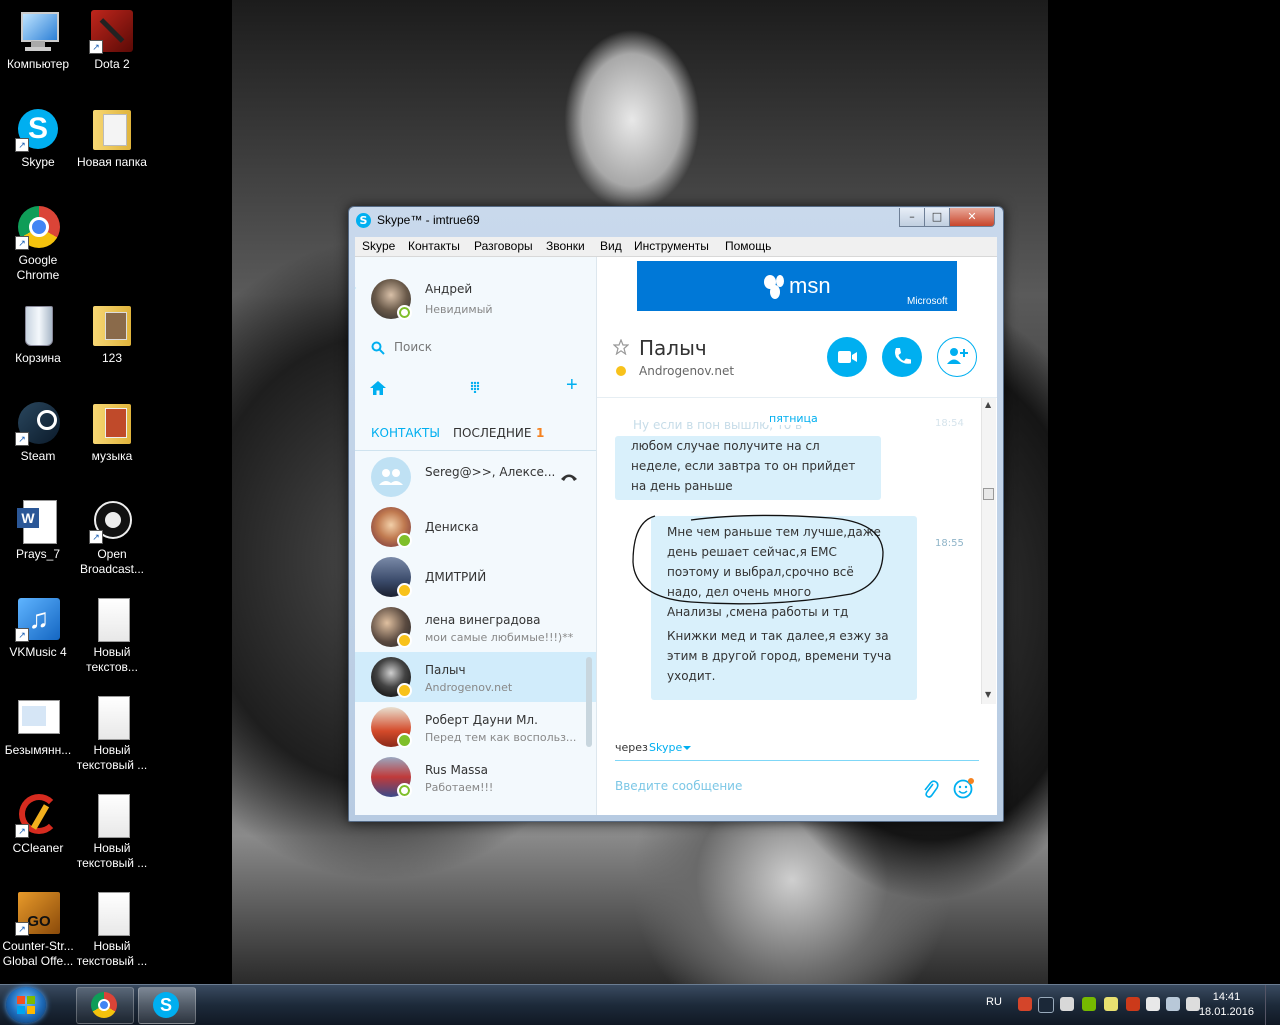 The height and width of the screenshot is (1025, 1280). What do you see at coordinates (503, 246) in the screenshot?
I see `menu-conversations: Разговоры` at bounding box center [503, 246].